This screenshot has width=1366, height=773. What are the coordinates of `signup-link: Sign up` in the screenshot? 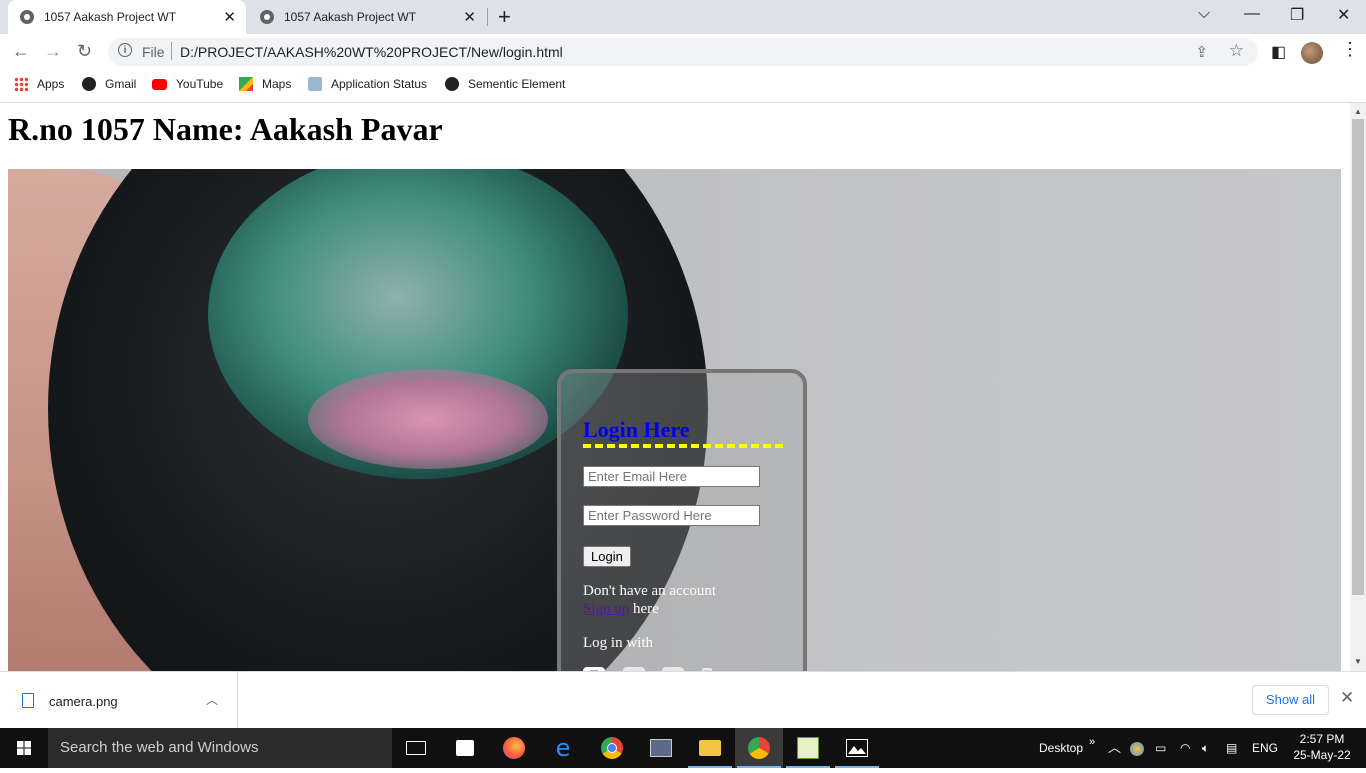 It's located at (606, 609).